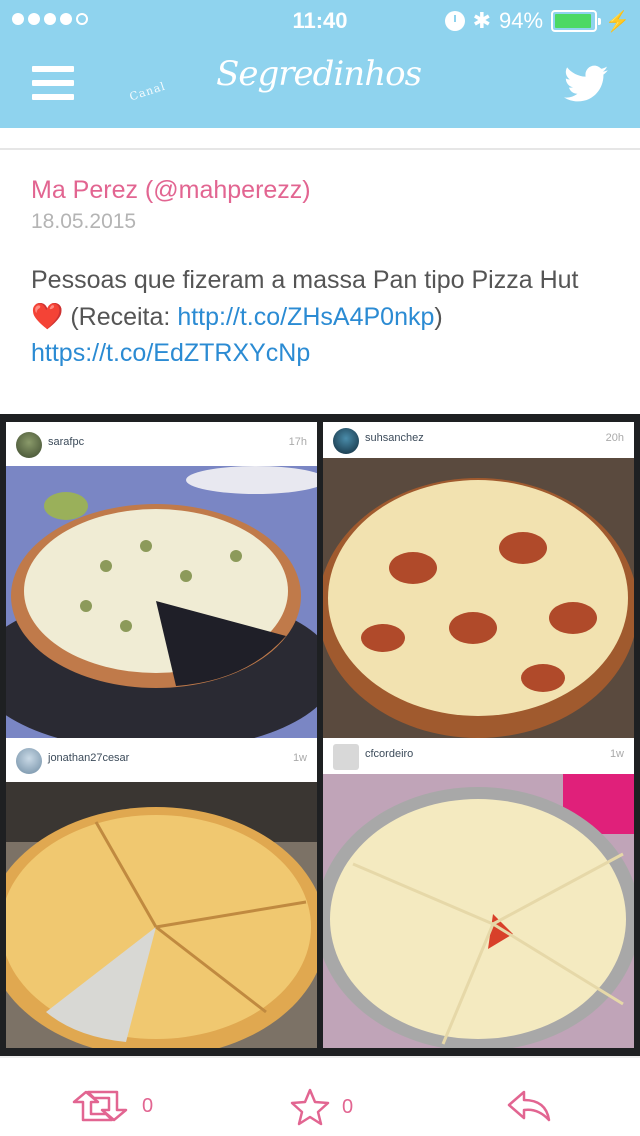 This screenshot has height=1136, width=640. Describe the element at coordinates (521, 20) in the screenshot. I see `battery-percent: 94%` at that location.